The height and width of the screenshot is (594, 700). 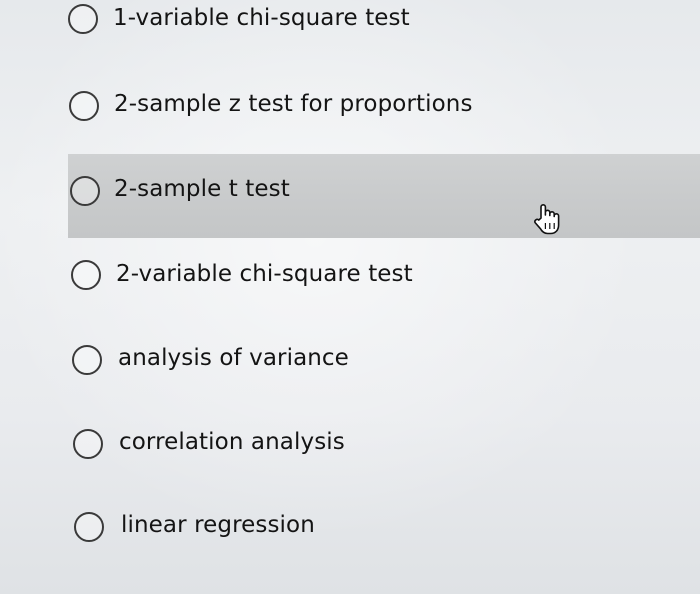 I want to click on option-analysis-of-variance: analysis of variance, so click(x=350, y=359).